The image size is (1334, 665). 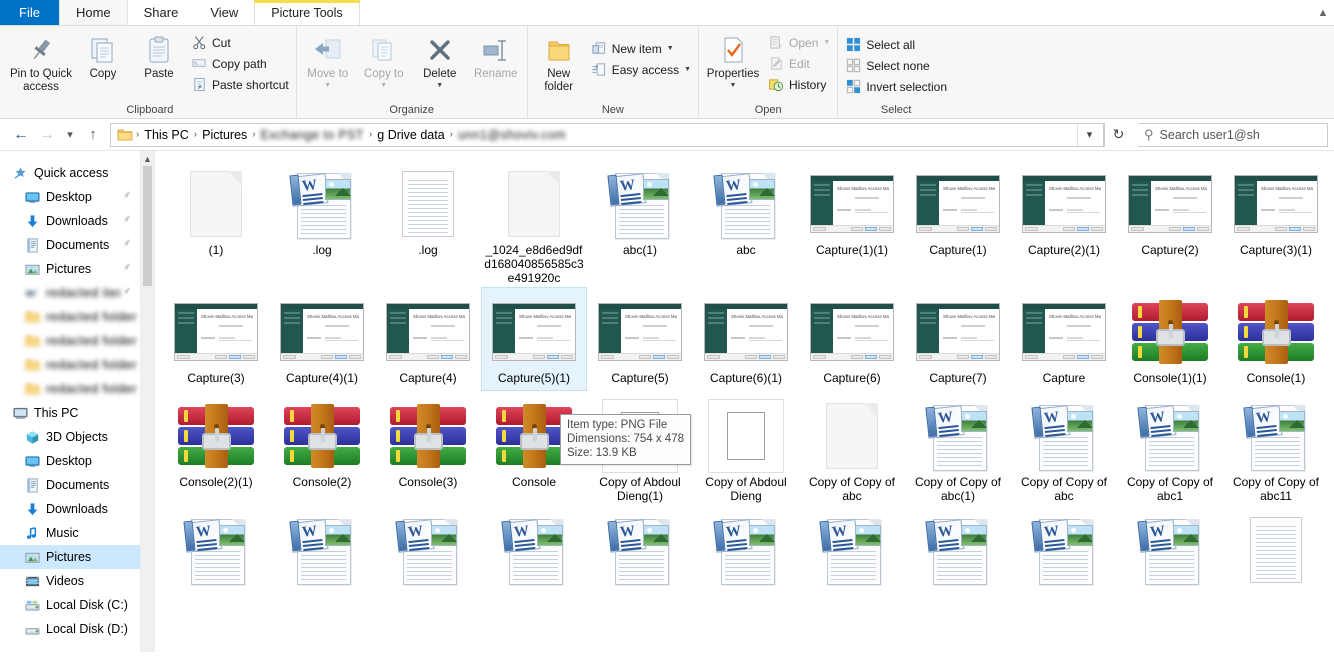 What do you see at coordinates (70, 341) in the screenshot?
I see `sidebar-item-redacted-folder-two: redacted folder two` at bounding box center [70, 341].